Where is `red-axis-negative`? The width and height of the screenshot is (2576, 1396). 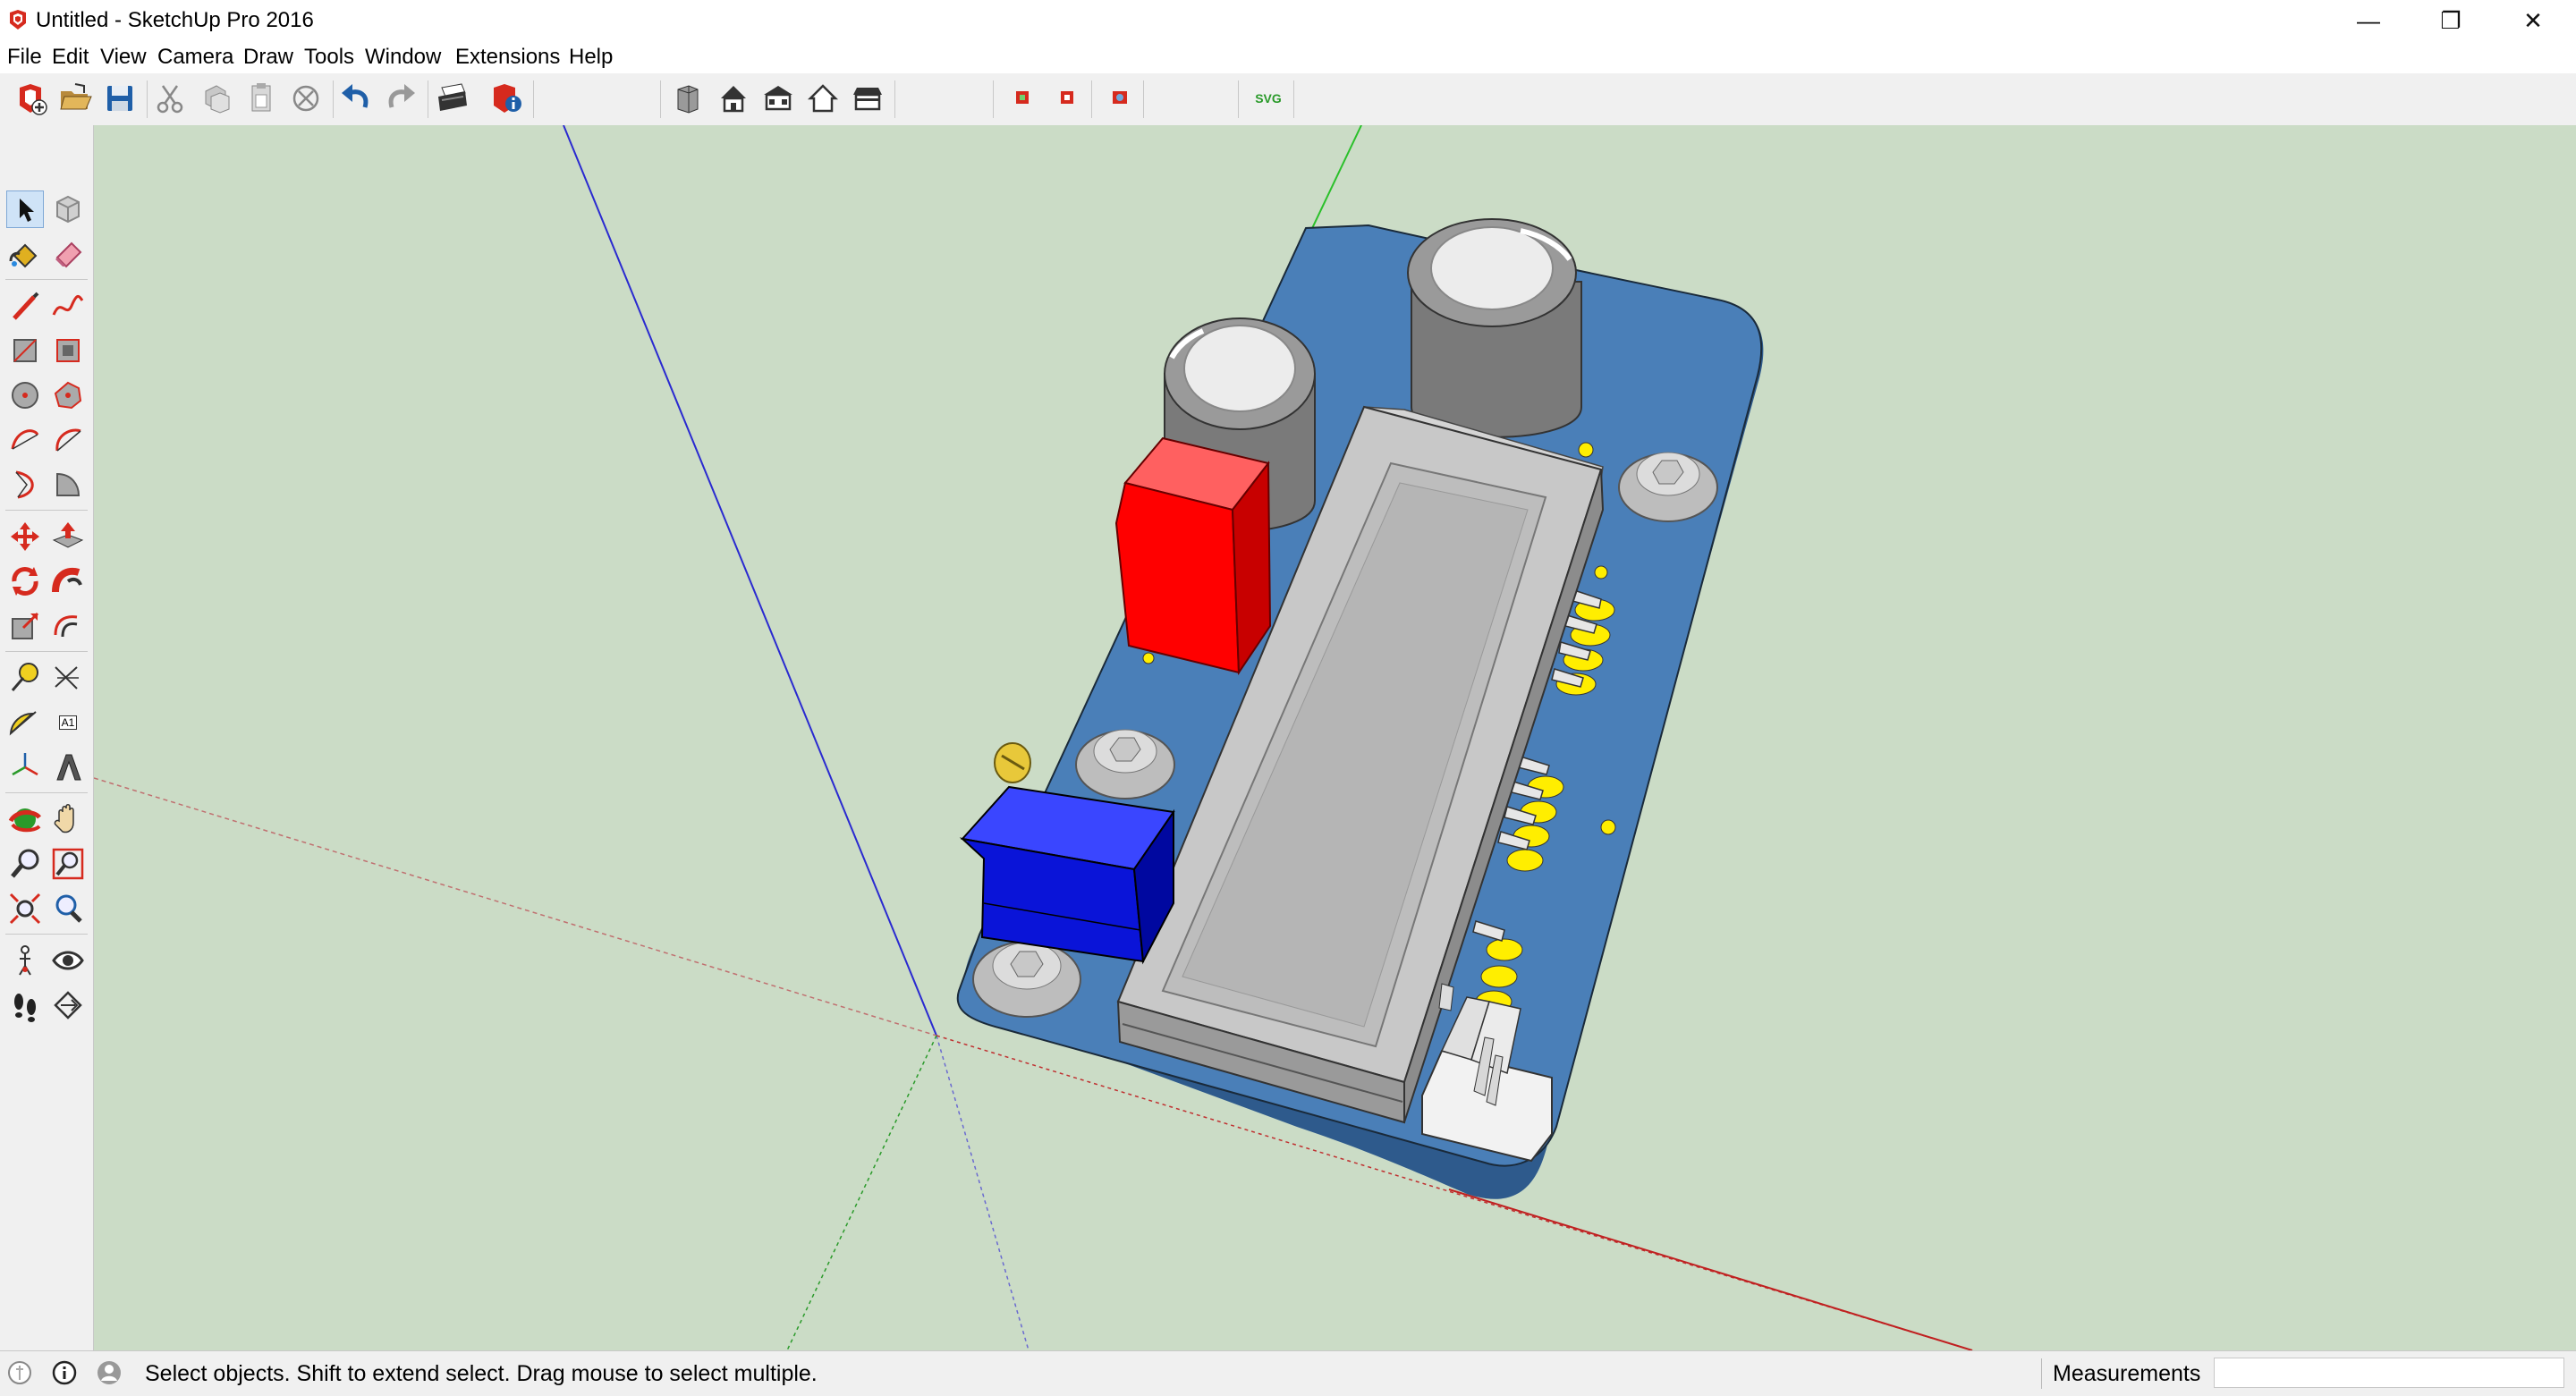
red-axis-negative is located at coordinates (515, 907).